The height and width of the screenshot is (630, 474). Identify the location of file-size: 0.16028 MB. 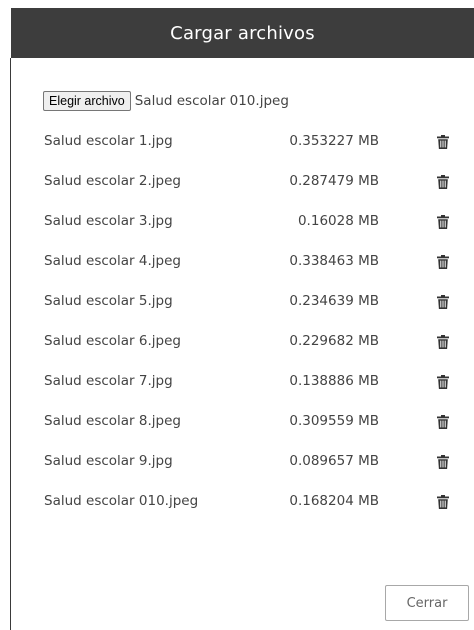
(338, 221).